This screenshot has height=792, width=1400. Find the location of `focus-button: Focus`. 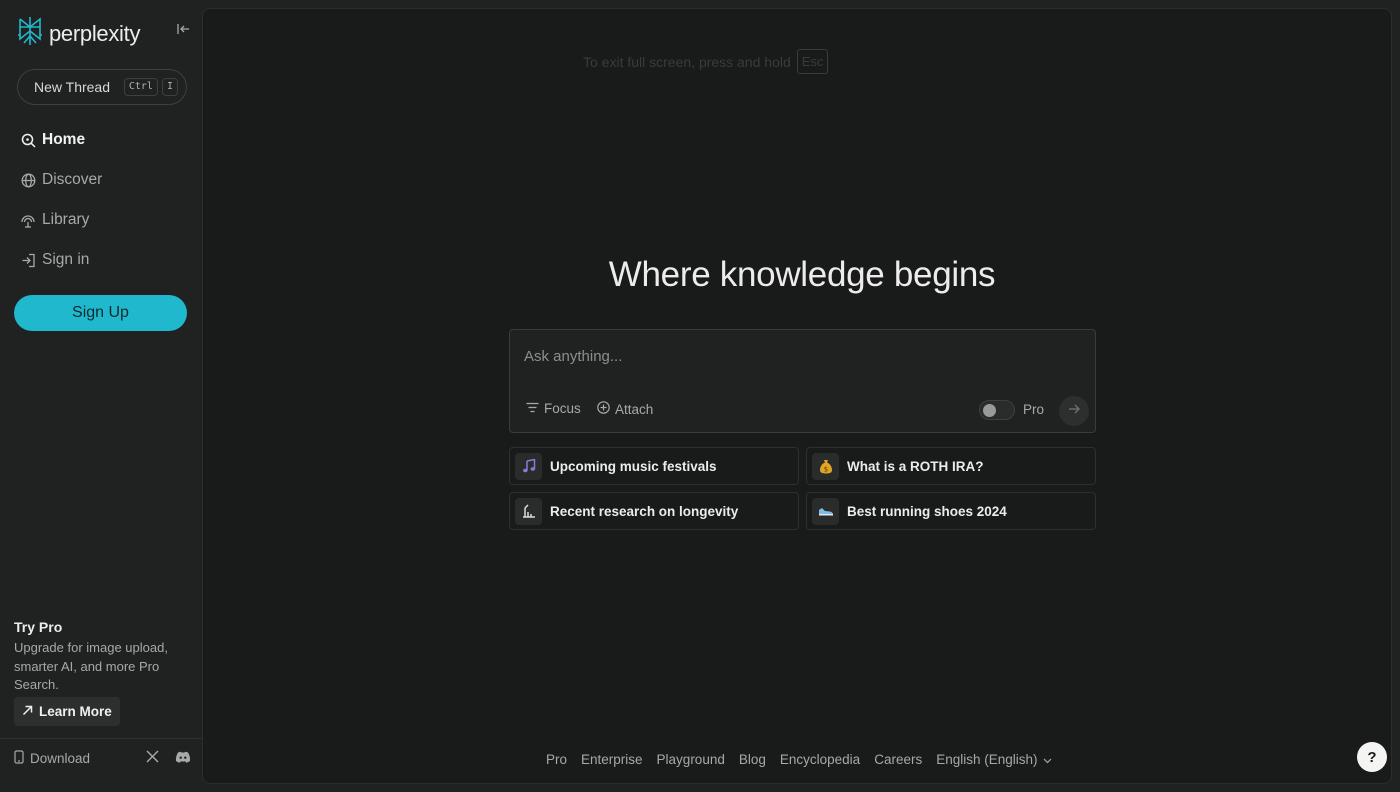

focus-button: Focus is located at coordinates (553, 408).